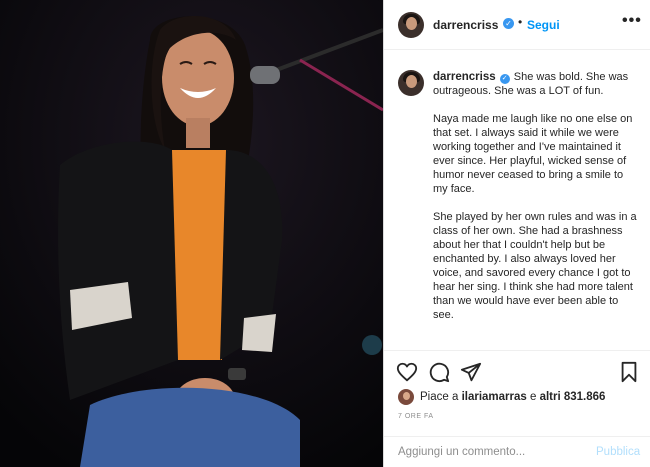 This screenshot has height=467, width=650. Describe the element at coordinates (464, 77) in the screenshot. I see `caption-username-link: darrencriss` at that location.